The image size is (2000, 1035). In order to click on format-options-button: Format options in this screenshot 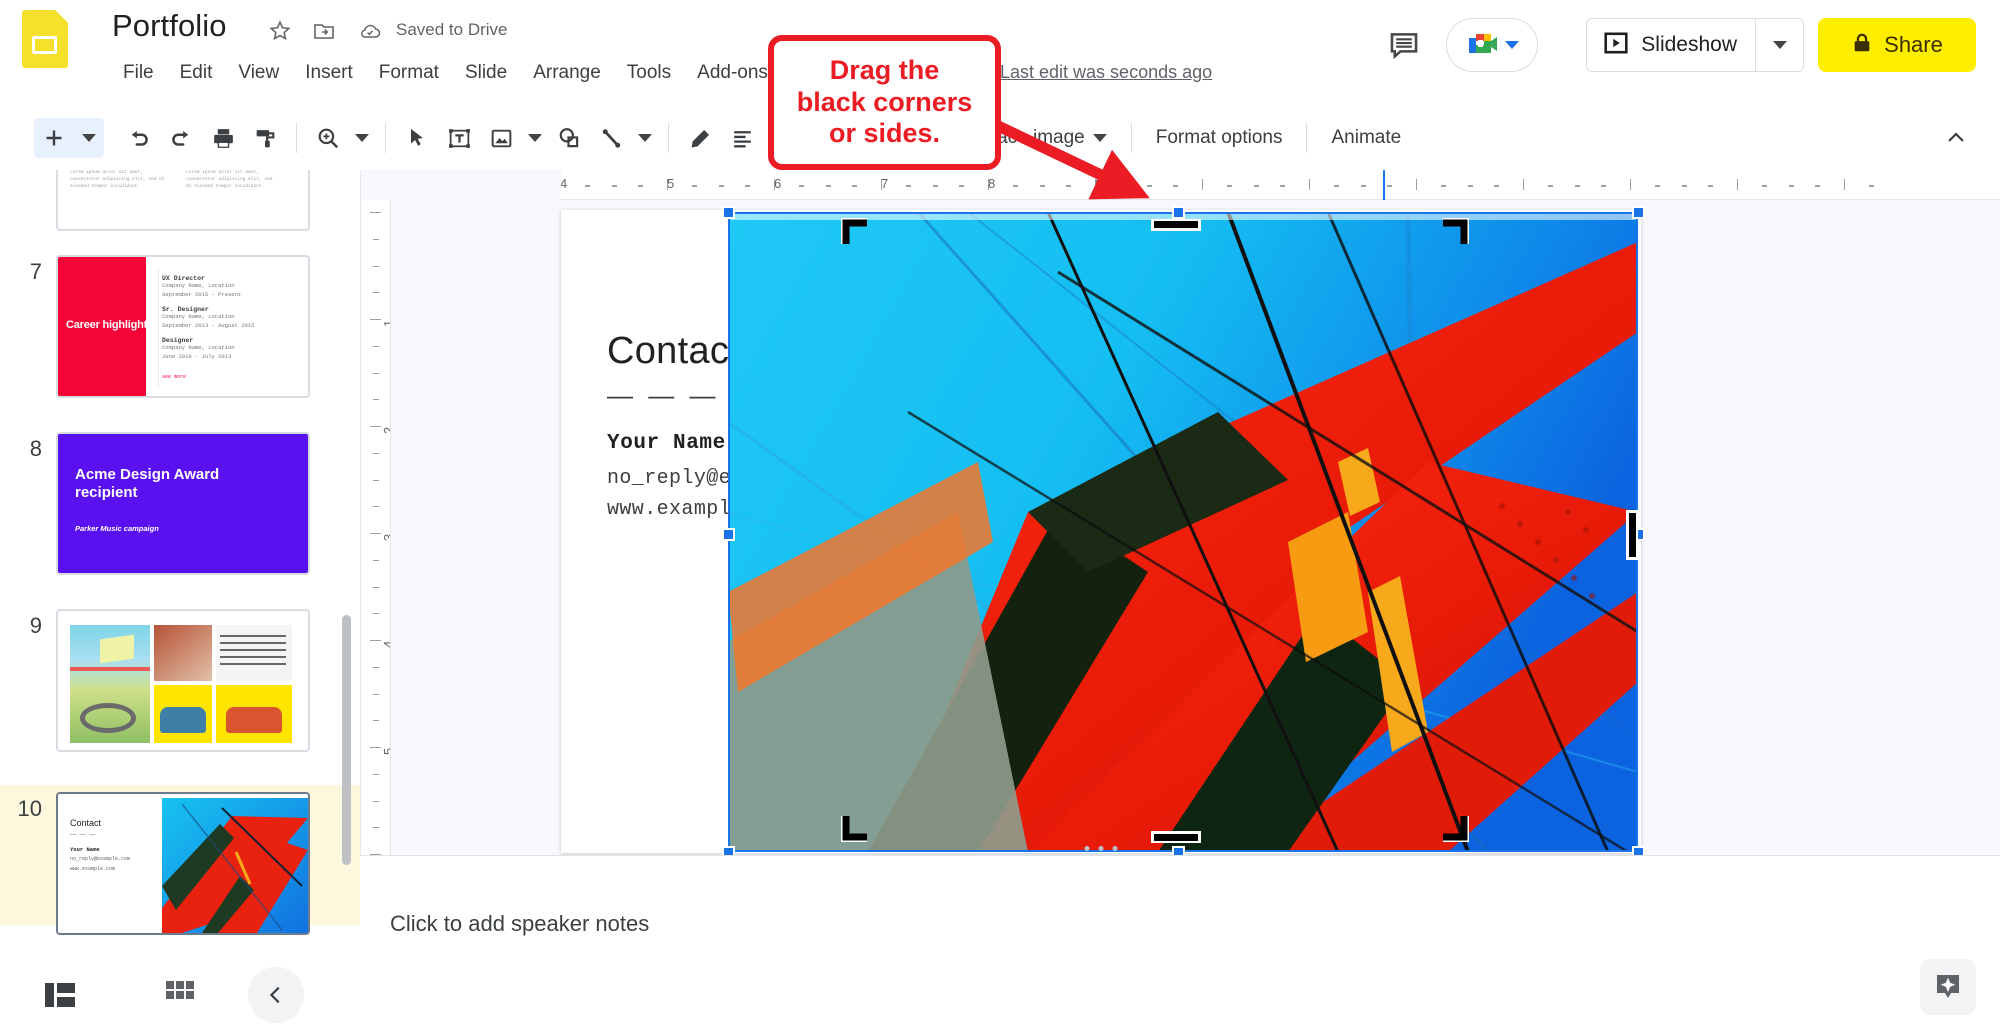, I will do `click(1219, 138)`.